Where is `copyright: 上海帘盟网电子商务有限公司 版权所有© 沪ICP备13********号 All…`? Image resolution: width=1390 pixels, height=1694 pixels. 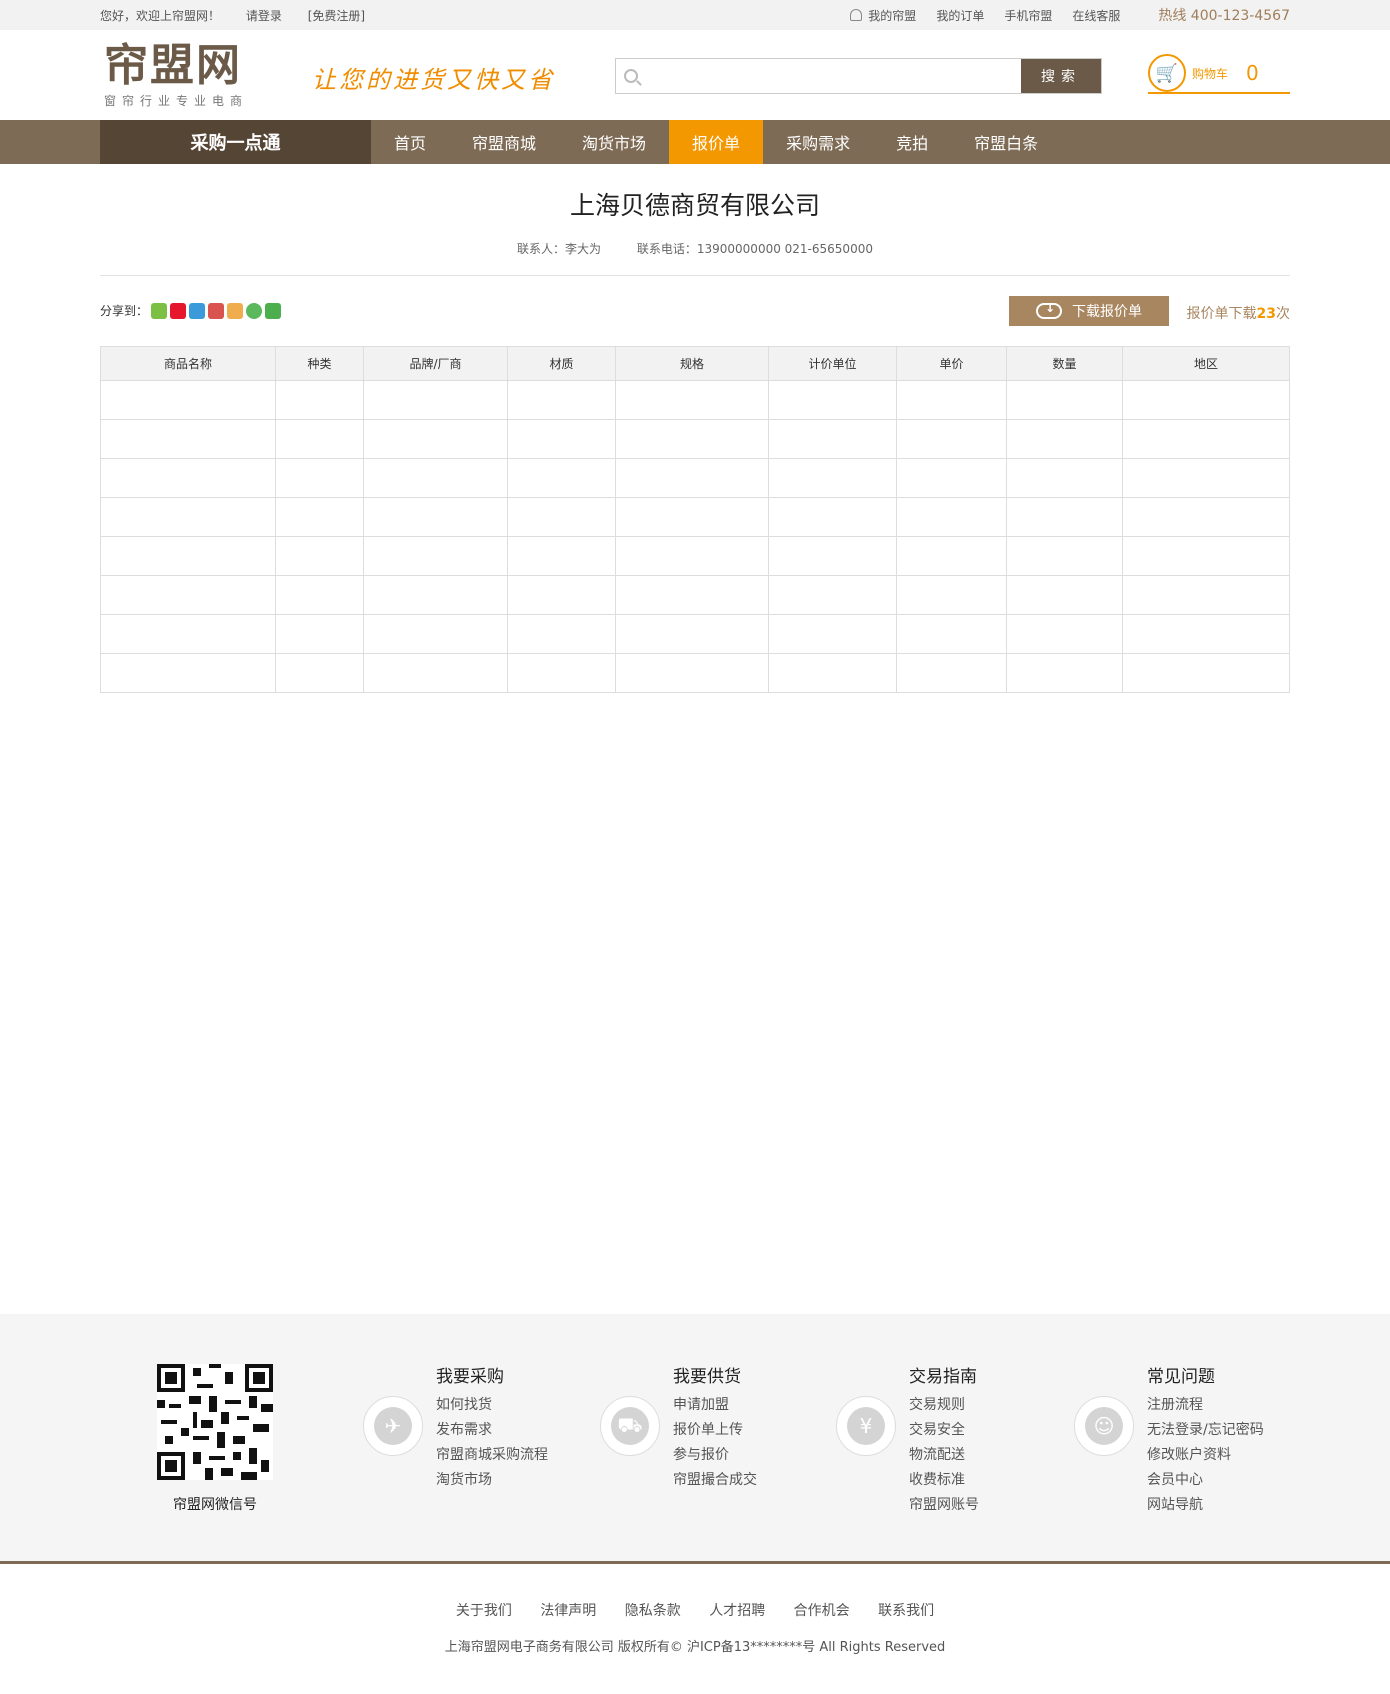
copyright: 上海帘盟网电子商务有限公司 版权所有© 沪ICP备13********号 All… is located at coordinates (695, 1647).